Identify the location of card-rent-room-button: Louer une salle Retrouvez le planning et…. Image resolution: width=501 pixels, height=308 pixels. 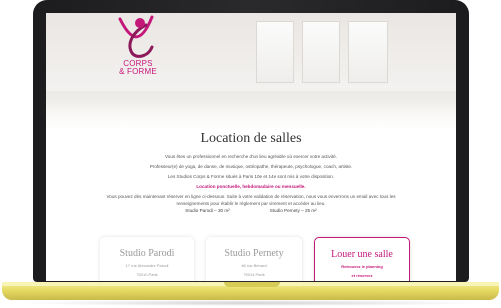
(362, 259).